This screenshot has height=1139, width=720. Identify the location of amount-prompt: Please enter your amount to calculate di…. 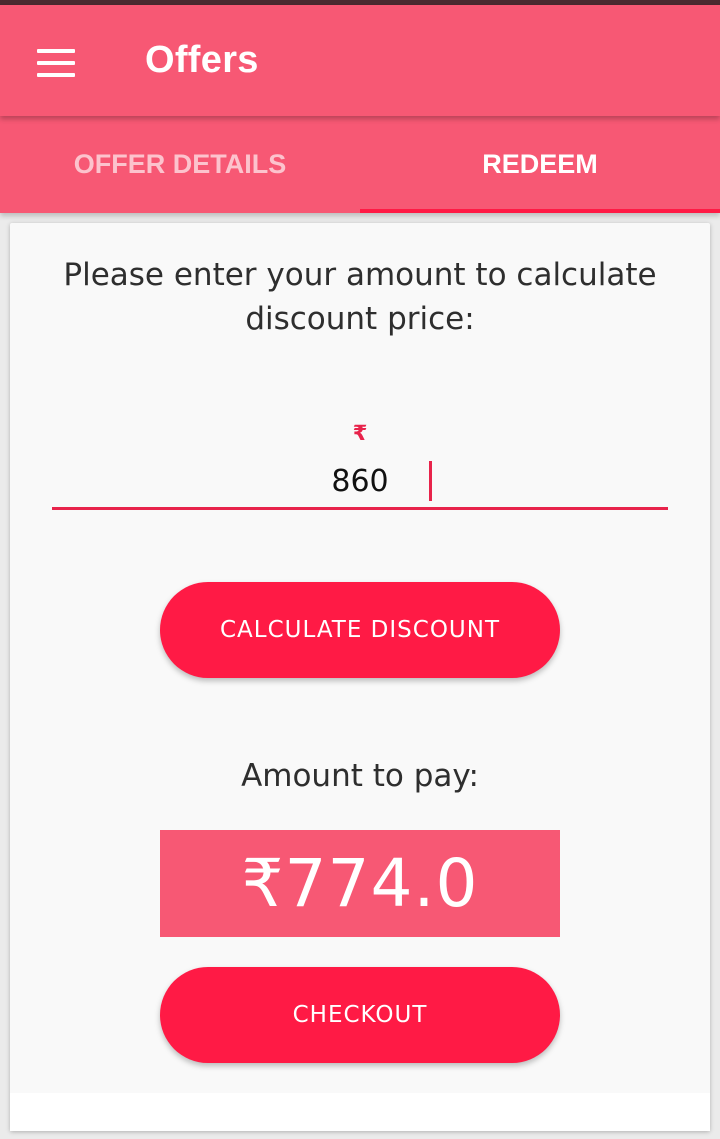
(360, 297).